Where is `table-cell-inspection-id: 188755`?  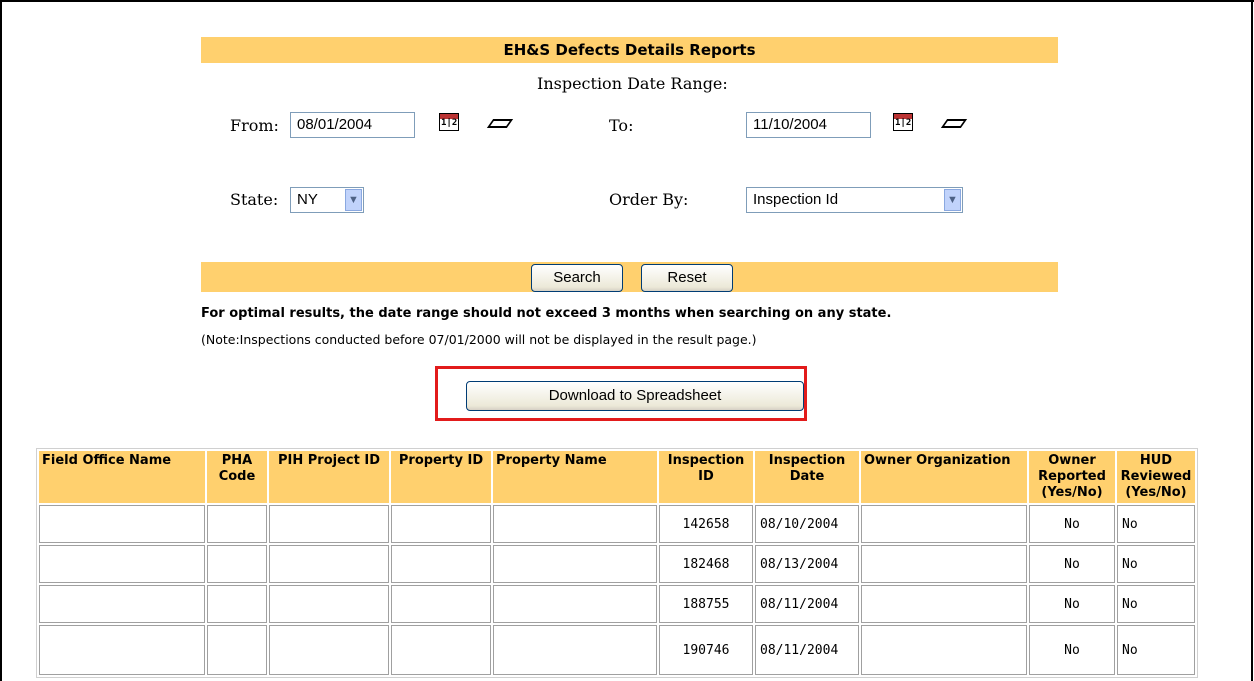
table-cell-inspection-id: 188755 is located at coordinates (706, 604).